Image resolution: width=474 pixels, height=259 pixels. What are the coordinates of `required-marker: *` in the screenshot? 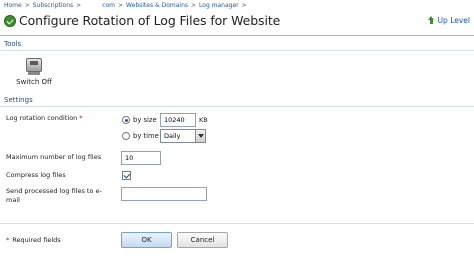 It's located at (81, 118).